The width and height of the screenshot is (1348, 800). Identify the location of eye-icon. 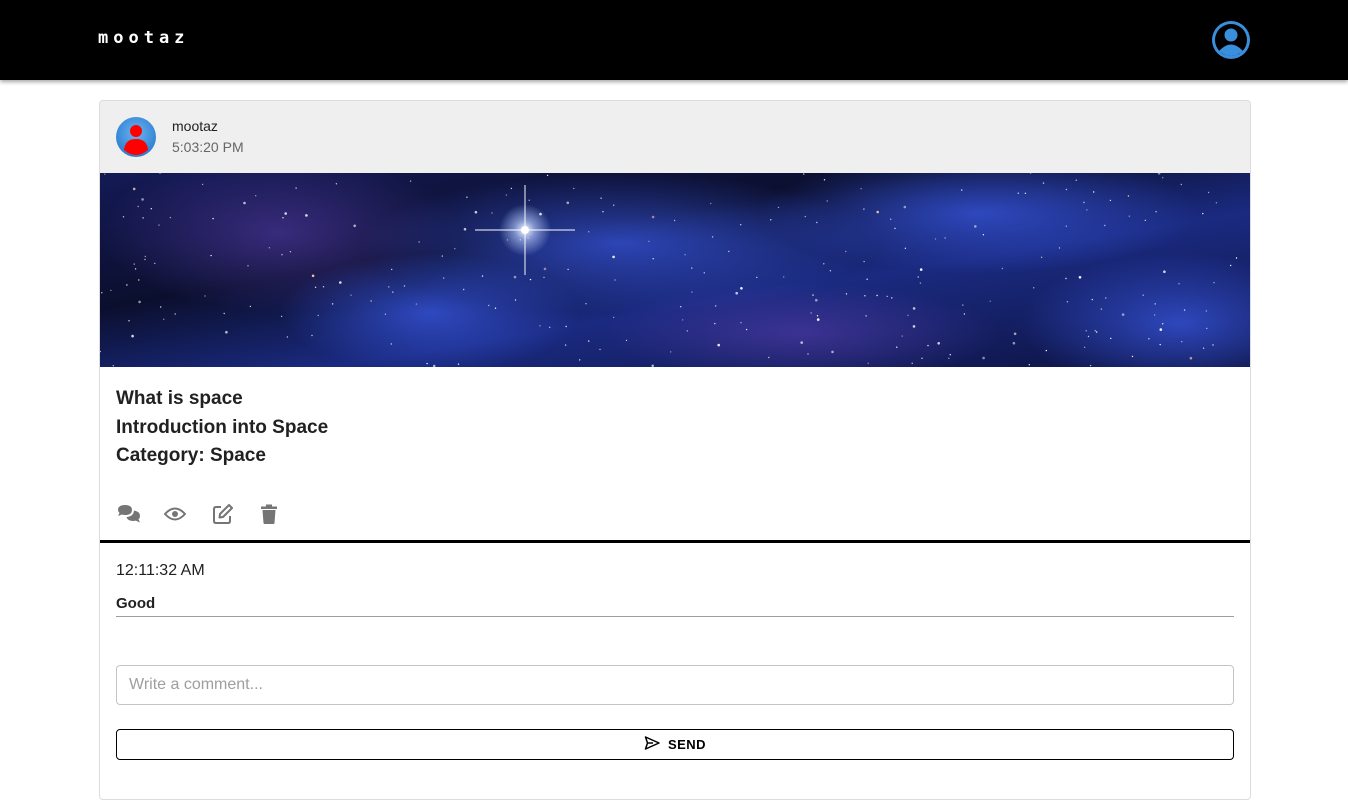
(188, 514).